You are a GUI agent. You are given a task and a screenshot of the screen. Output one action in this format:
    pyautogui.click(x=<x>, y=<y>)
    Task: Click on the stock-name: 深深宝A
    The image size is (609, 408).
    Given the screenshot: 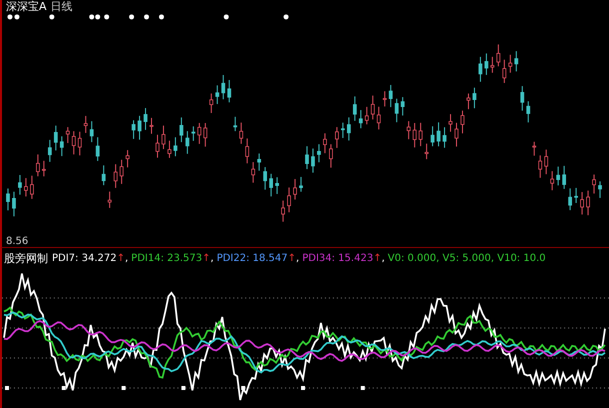 What is the action you would take?
    pyautogui.click(x=26, y=6)
    